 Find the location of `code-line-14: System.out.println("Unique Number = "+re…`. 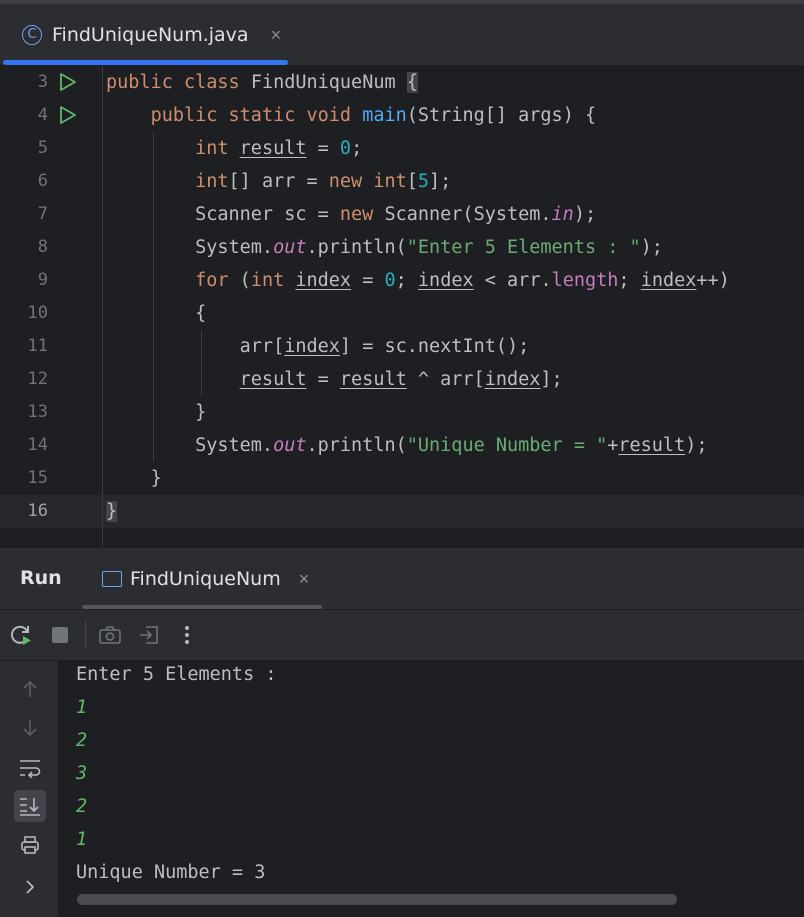

code-line-14: System.out.println("Unique Number = "+re… is located at coordinates (451, 445).